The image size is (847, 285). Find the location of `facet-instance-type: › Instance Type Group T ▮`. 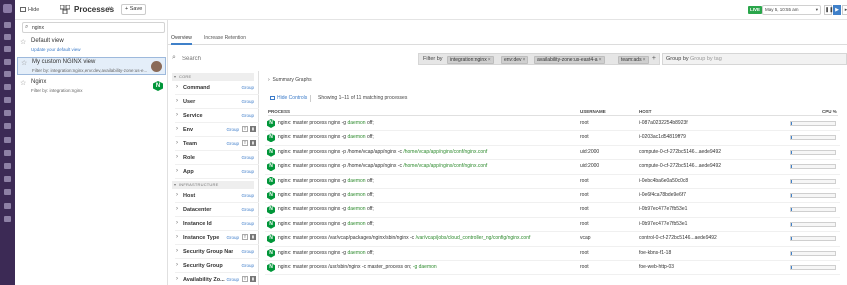

facet-instance-type: › Instance Type Group T ▮ is located at coordinates (217, 238).